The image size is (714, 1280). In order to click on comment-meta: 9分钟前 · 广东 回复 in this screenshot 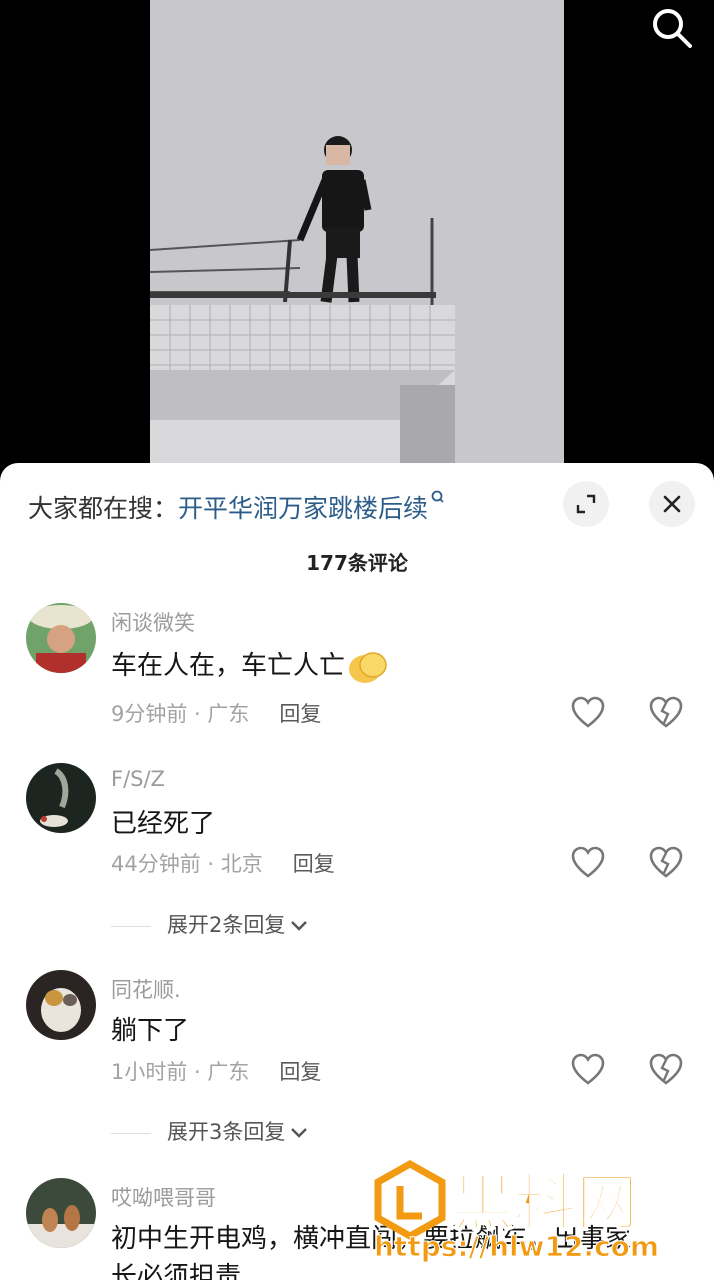, I will do `click(216, 714)`.